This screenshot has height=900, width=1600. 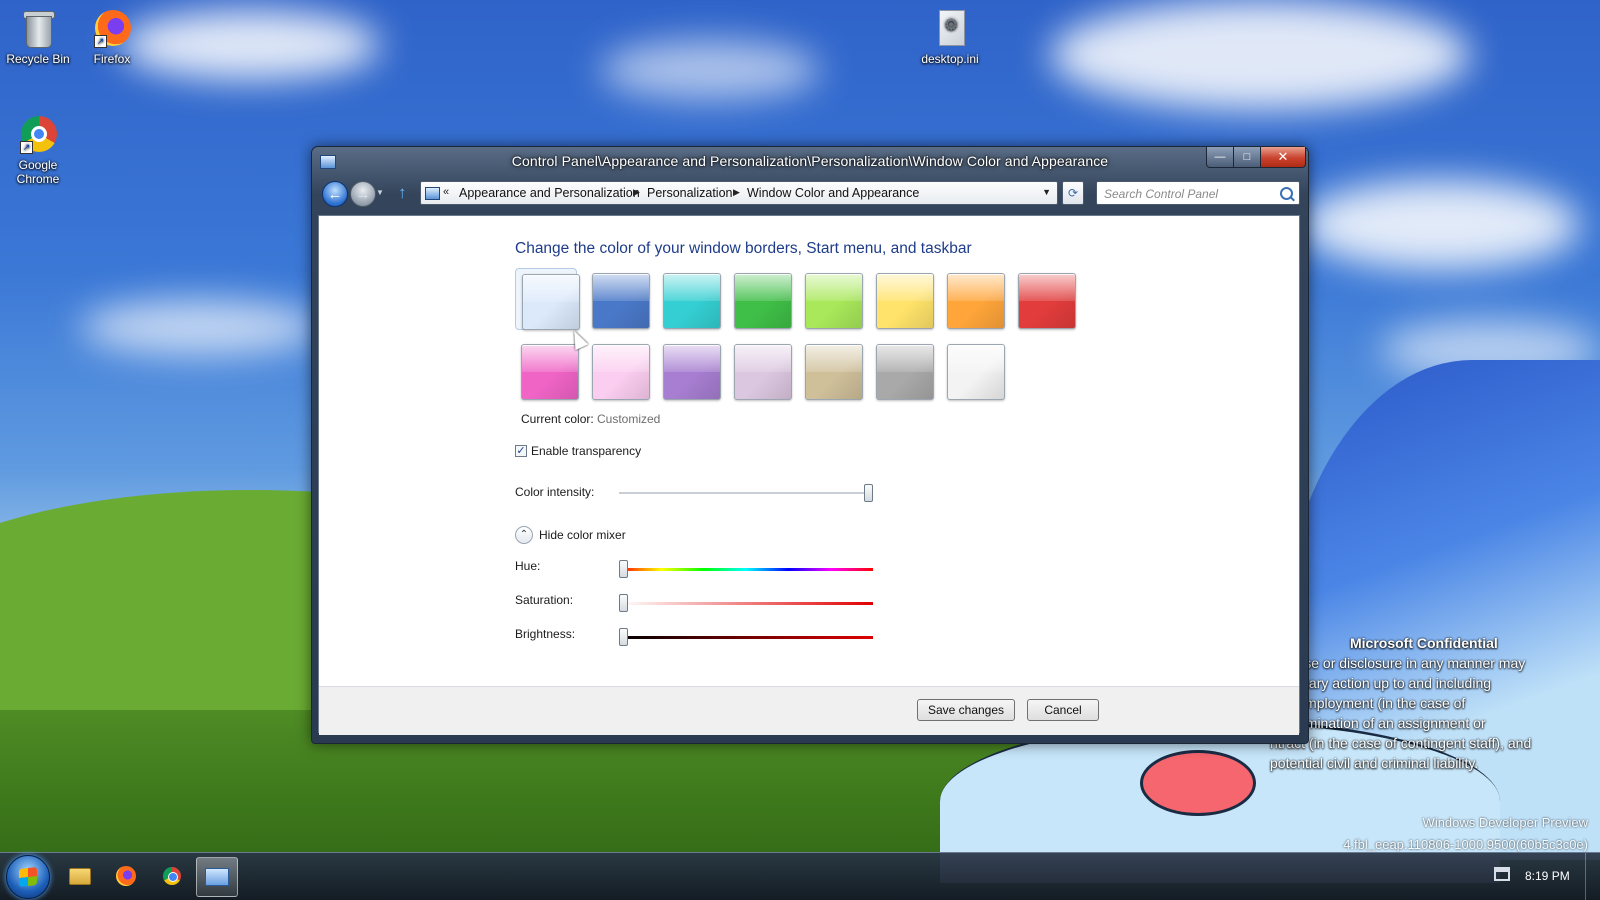 I want to click on watermark-title: Microsoft Confidential, so click(x=1424, y=643).